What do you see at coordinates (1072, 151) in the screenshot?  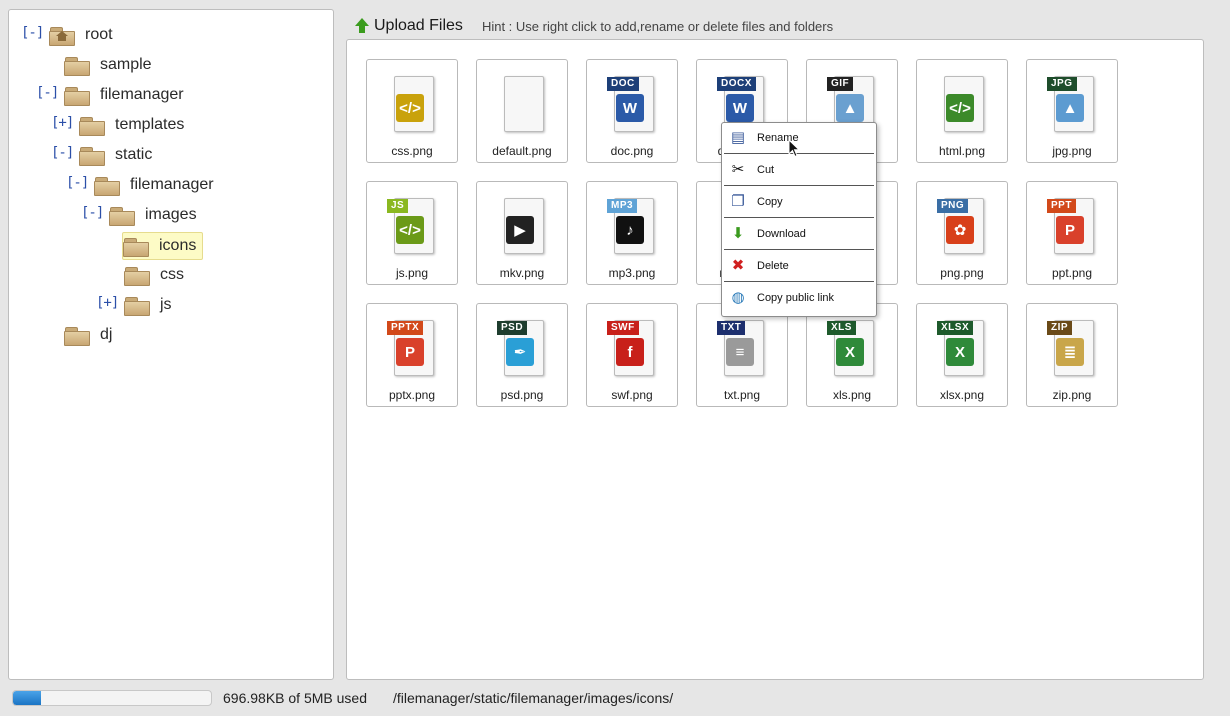 I see `file-name: jpg.png` at bounding box center [1072, 151].